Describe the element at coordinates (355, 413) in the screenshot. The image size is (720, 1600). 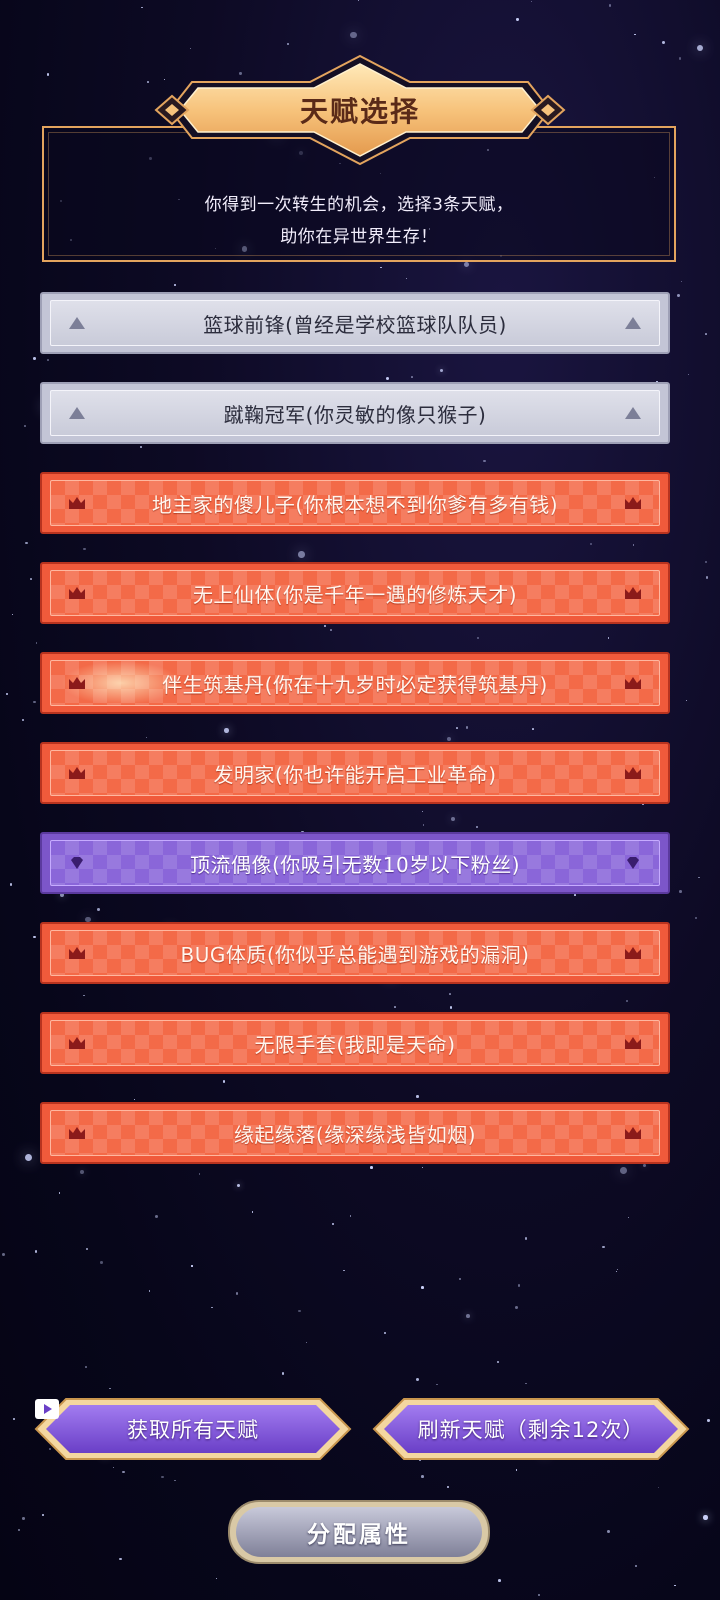
I see `talent-option: 蹴鞠冠军(你灵敏的像只猴子)` at that location.